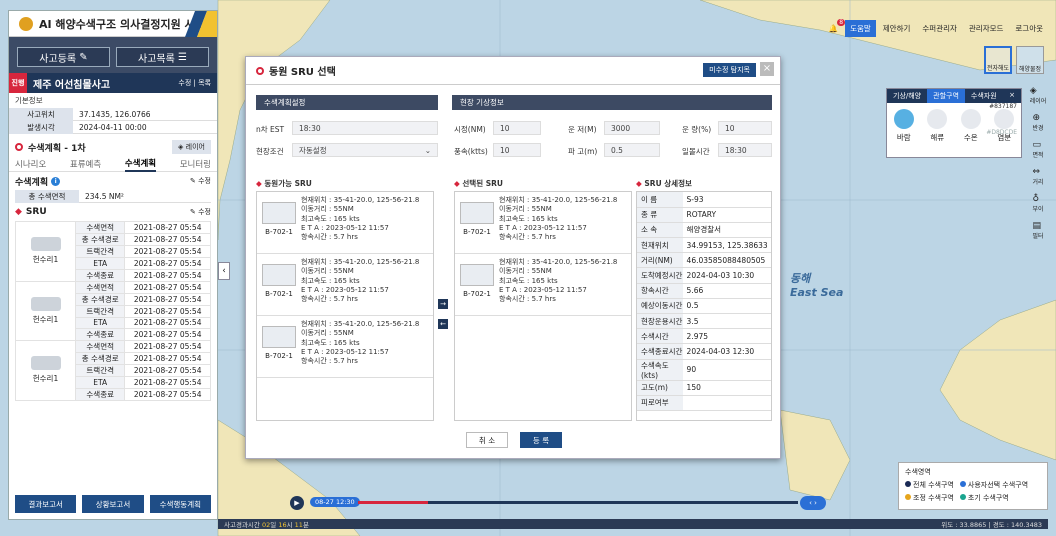 The image size is (1056, 536). I want to click on diamond-icon: ◆, so click(457, 183).